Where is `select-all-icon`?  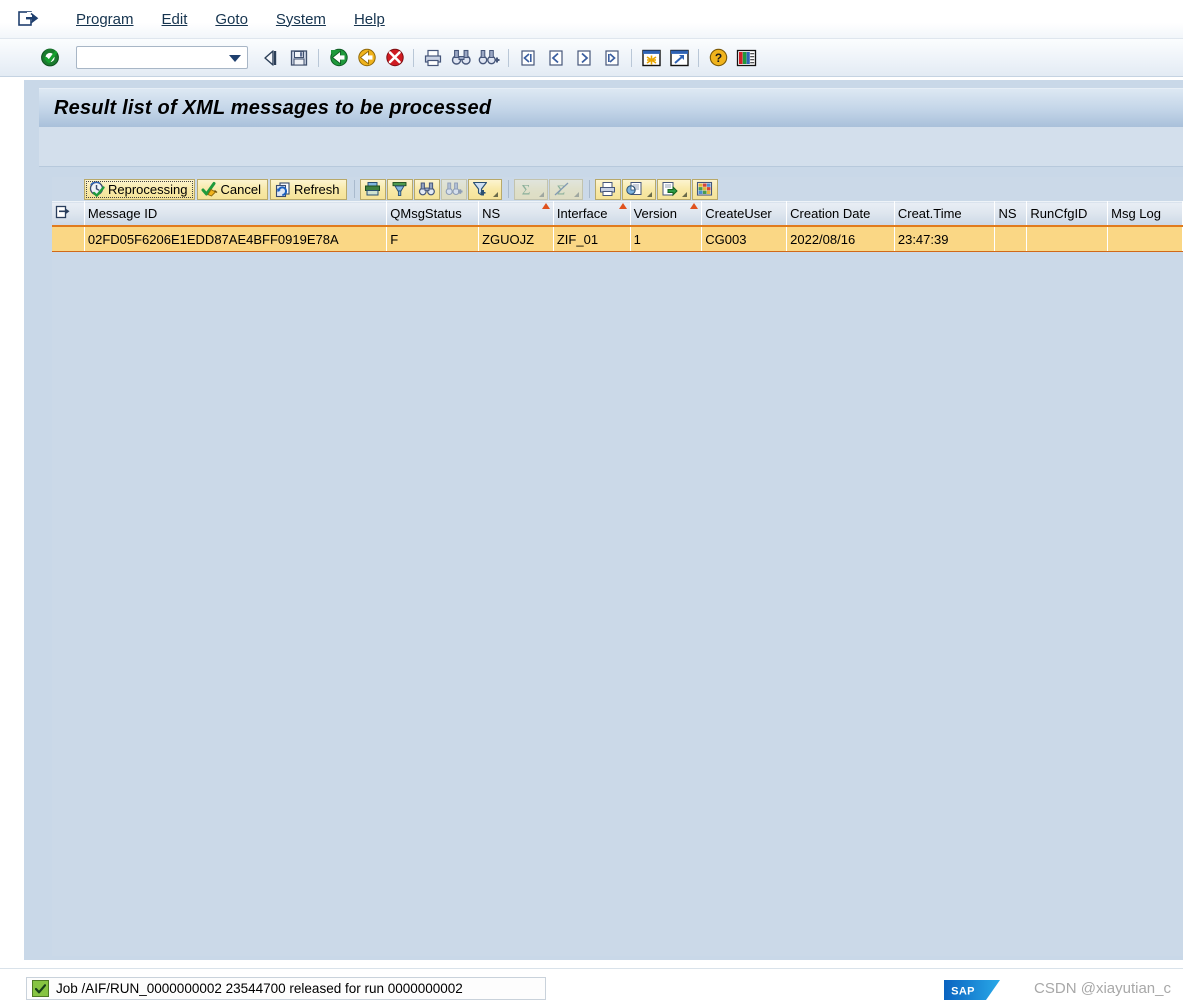
select-all-icon is located at coordinates (62, 212).